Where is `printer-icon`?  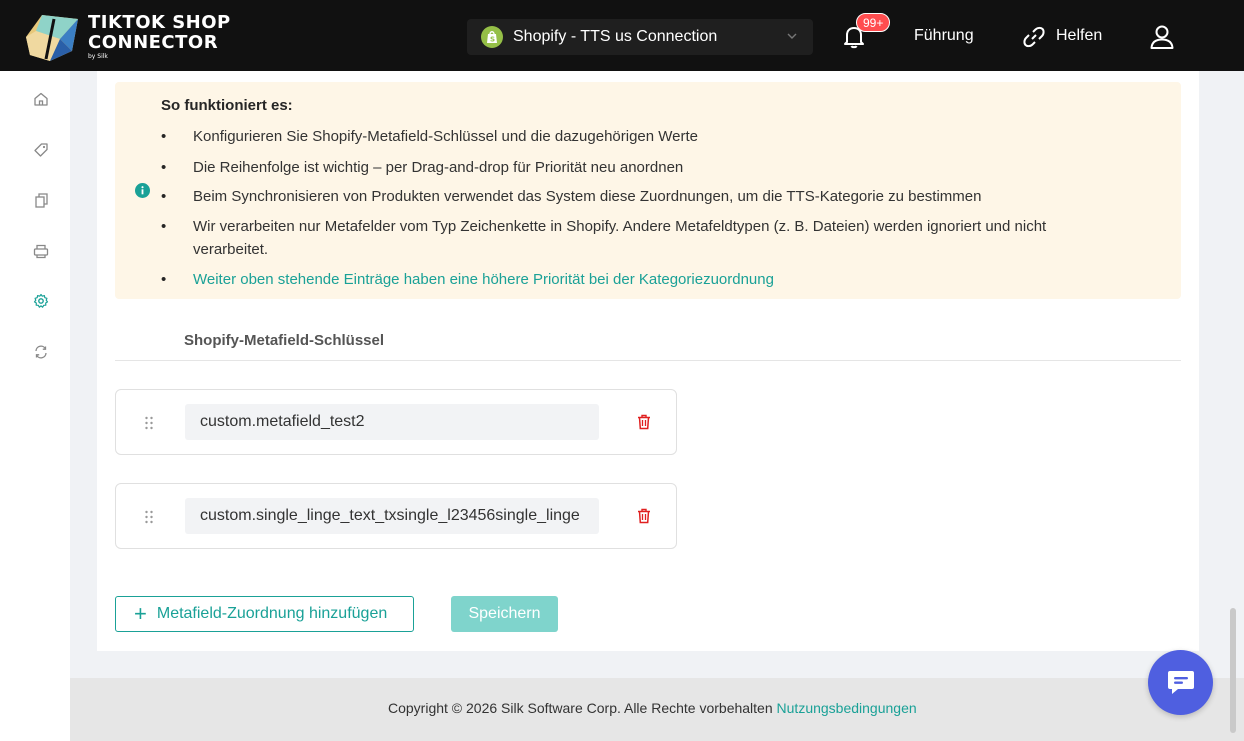 printer-icon is located at coordinates (41, 251).